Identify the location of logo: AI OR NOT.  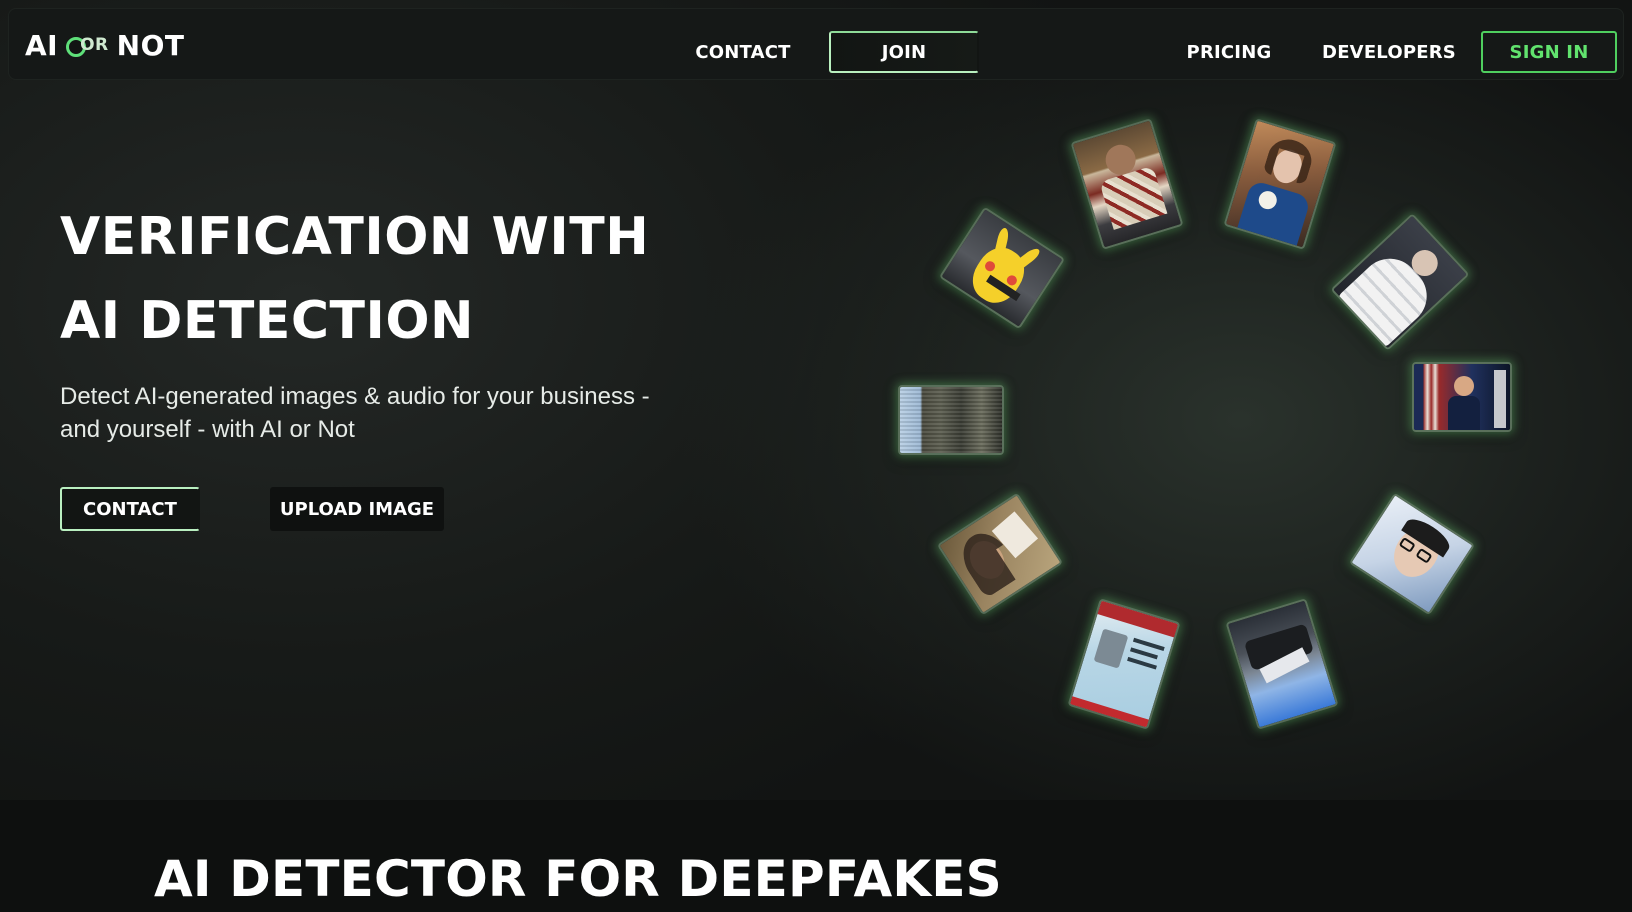
(104, 45).